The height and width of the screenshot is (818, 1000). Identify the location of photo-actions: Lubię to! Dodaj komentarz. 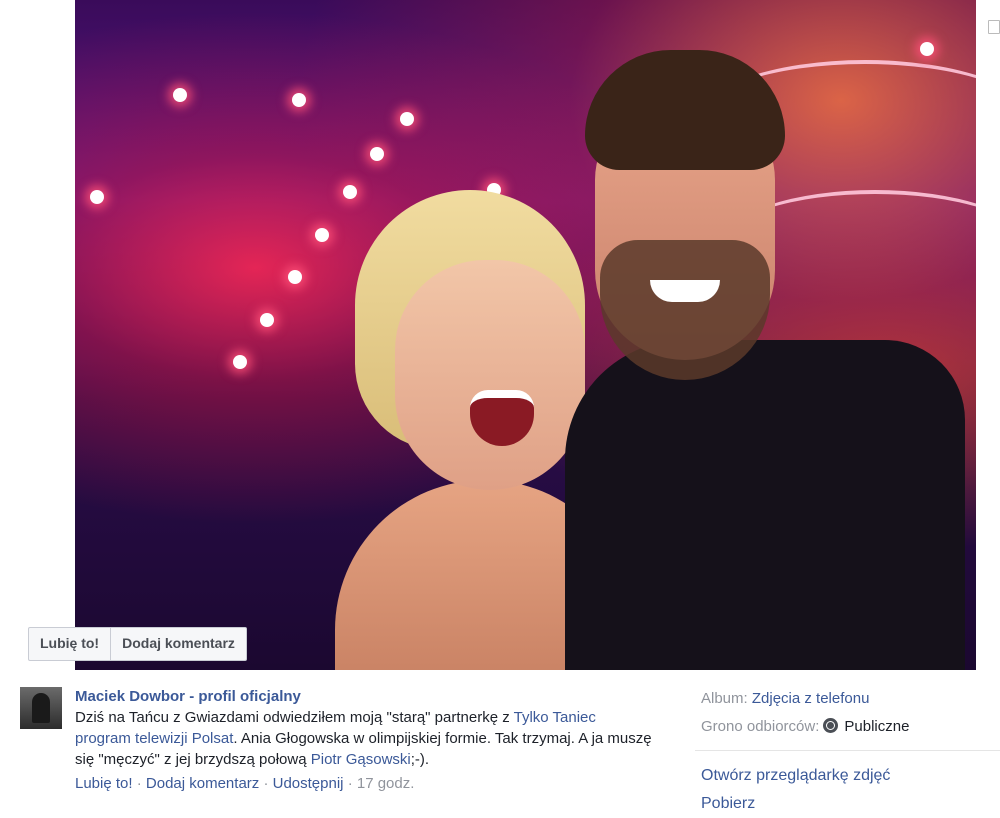
(137, 644).